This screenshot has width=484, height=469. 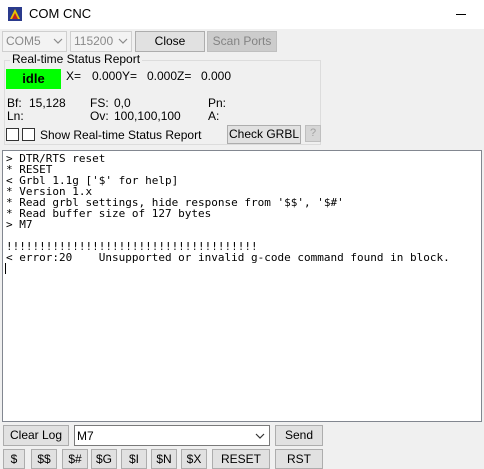 What do you see at coordinates (130, 76) in the screenshot?
I see `y-label: Y=` at bounding box center [130, 76].